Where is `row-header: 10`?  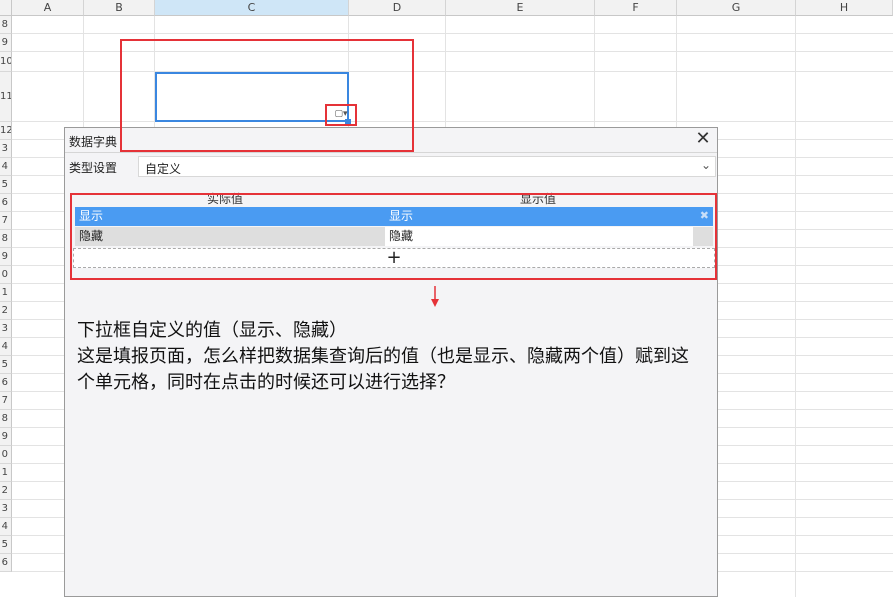 row-header: 10 is located at coordinates (6, 62).